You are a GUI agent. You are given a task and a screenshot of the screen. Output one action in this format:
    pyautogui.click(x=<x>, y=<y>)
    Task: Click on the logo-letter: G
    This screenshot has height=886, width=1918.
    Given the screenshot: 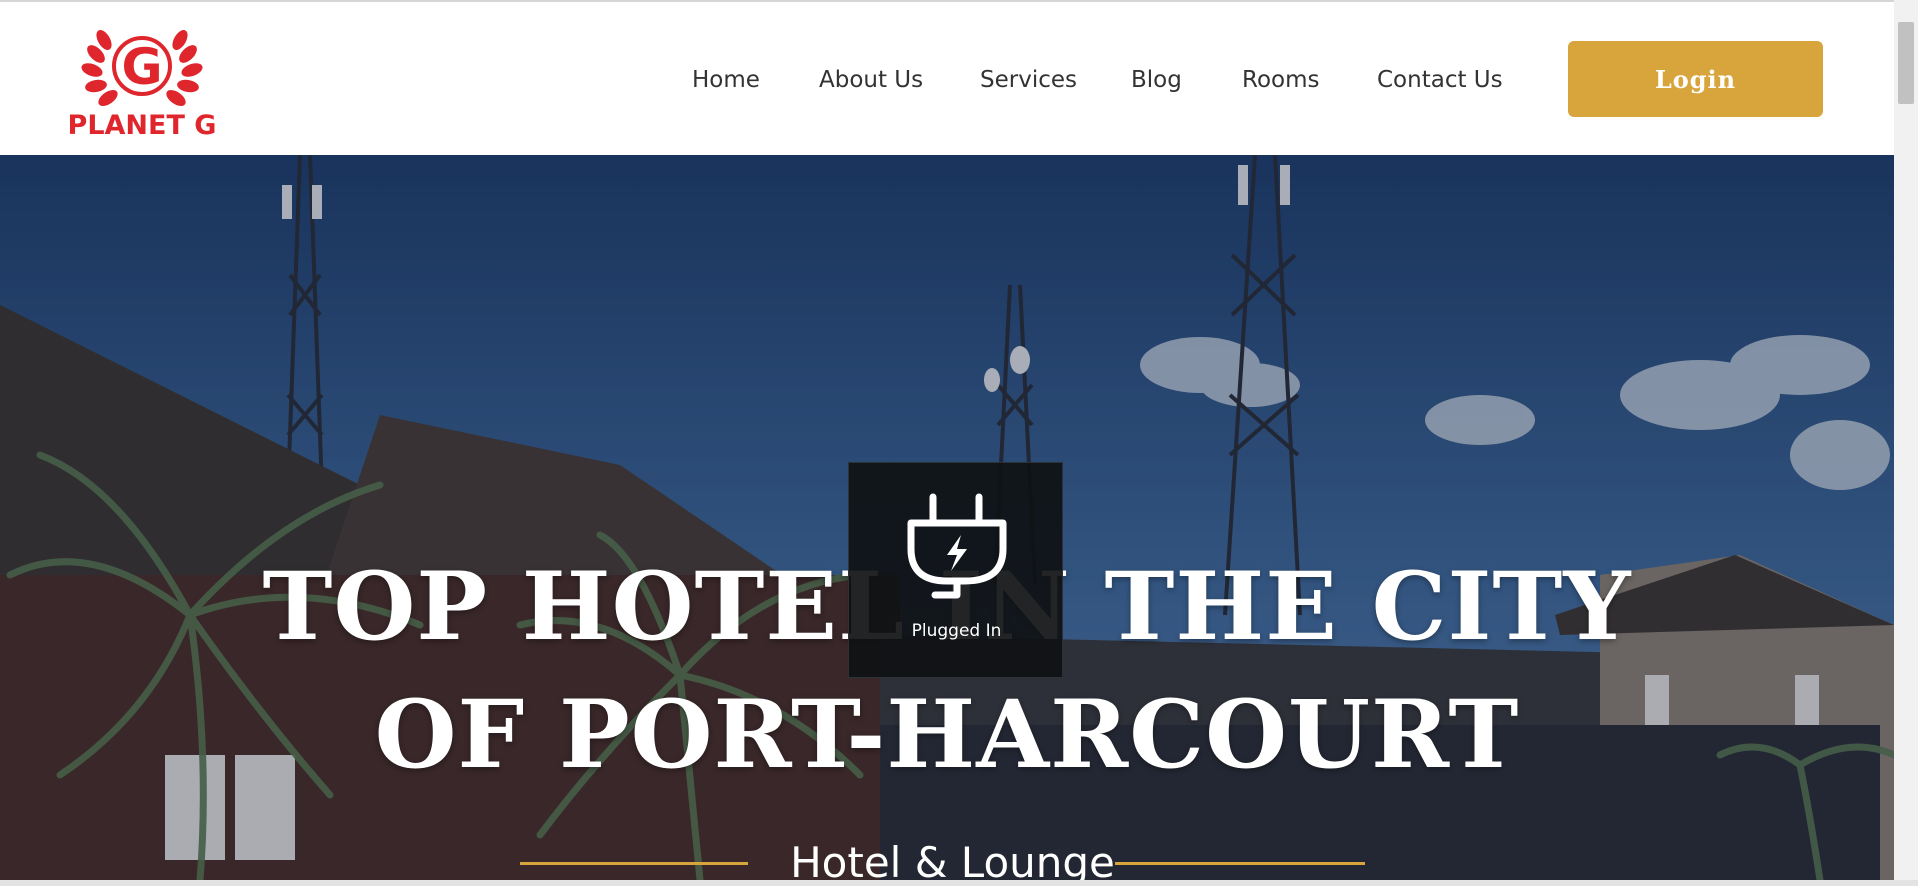 What is the action you would take?
    pyautogui.click(x=141, y=67)
    